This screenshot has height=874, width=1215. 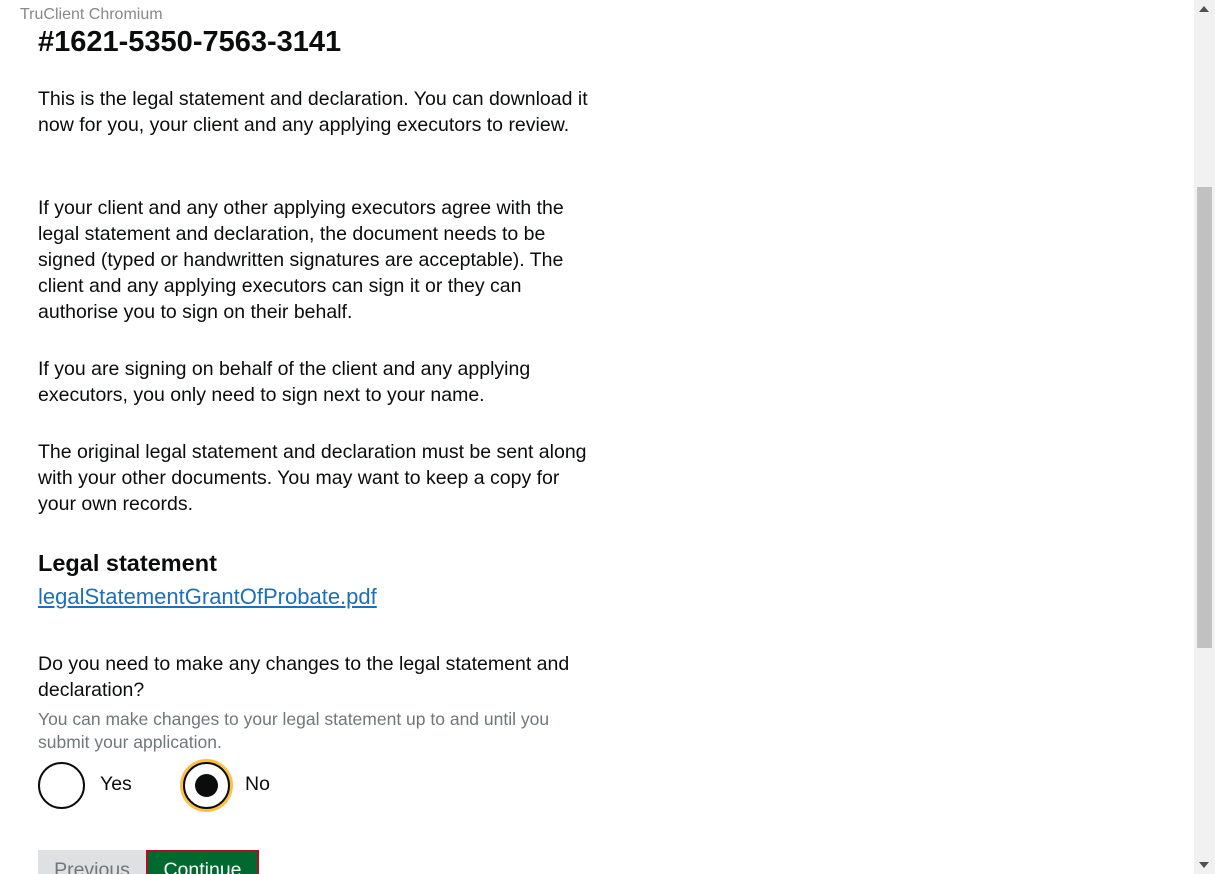 What do you see at coordinates (92, 862) in the screenshot?
I see `previous-button: Previous` at bounding box center [92, 862].